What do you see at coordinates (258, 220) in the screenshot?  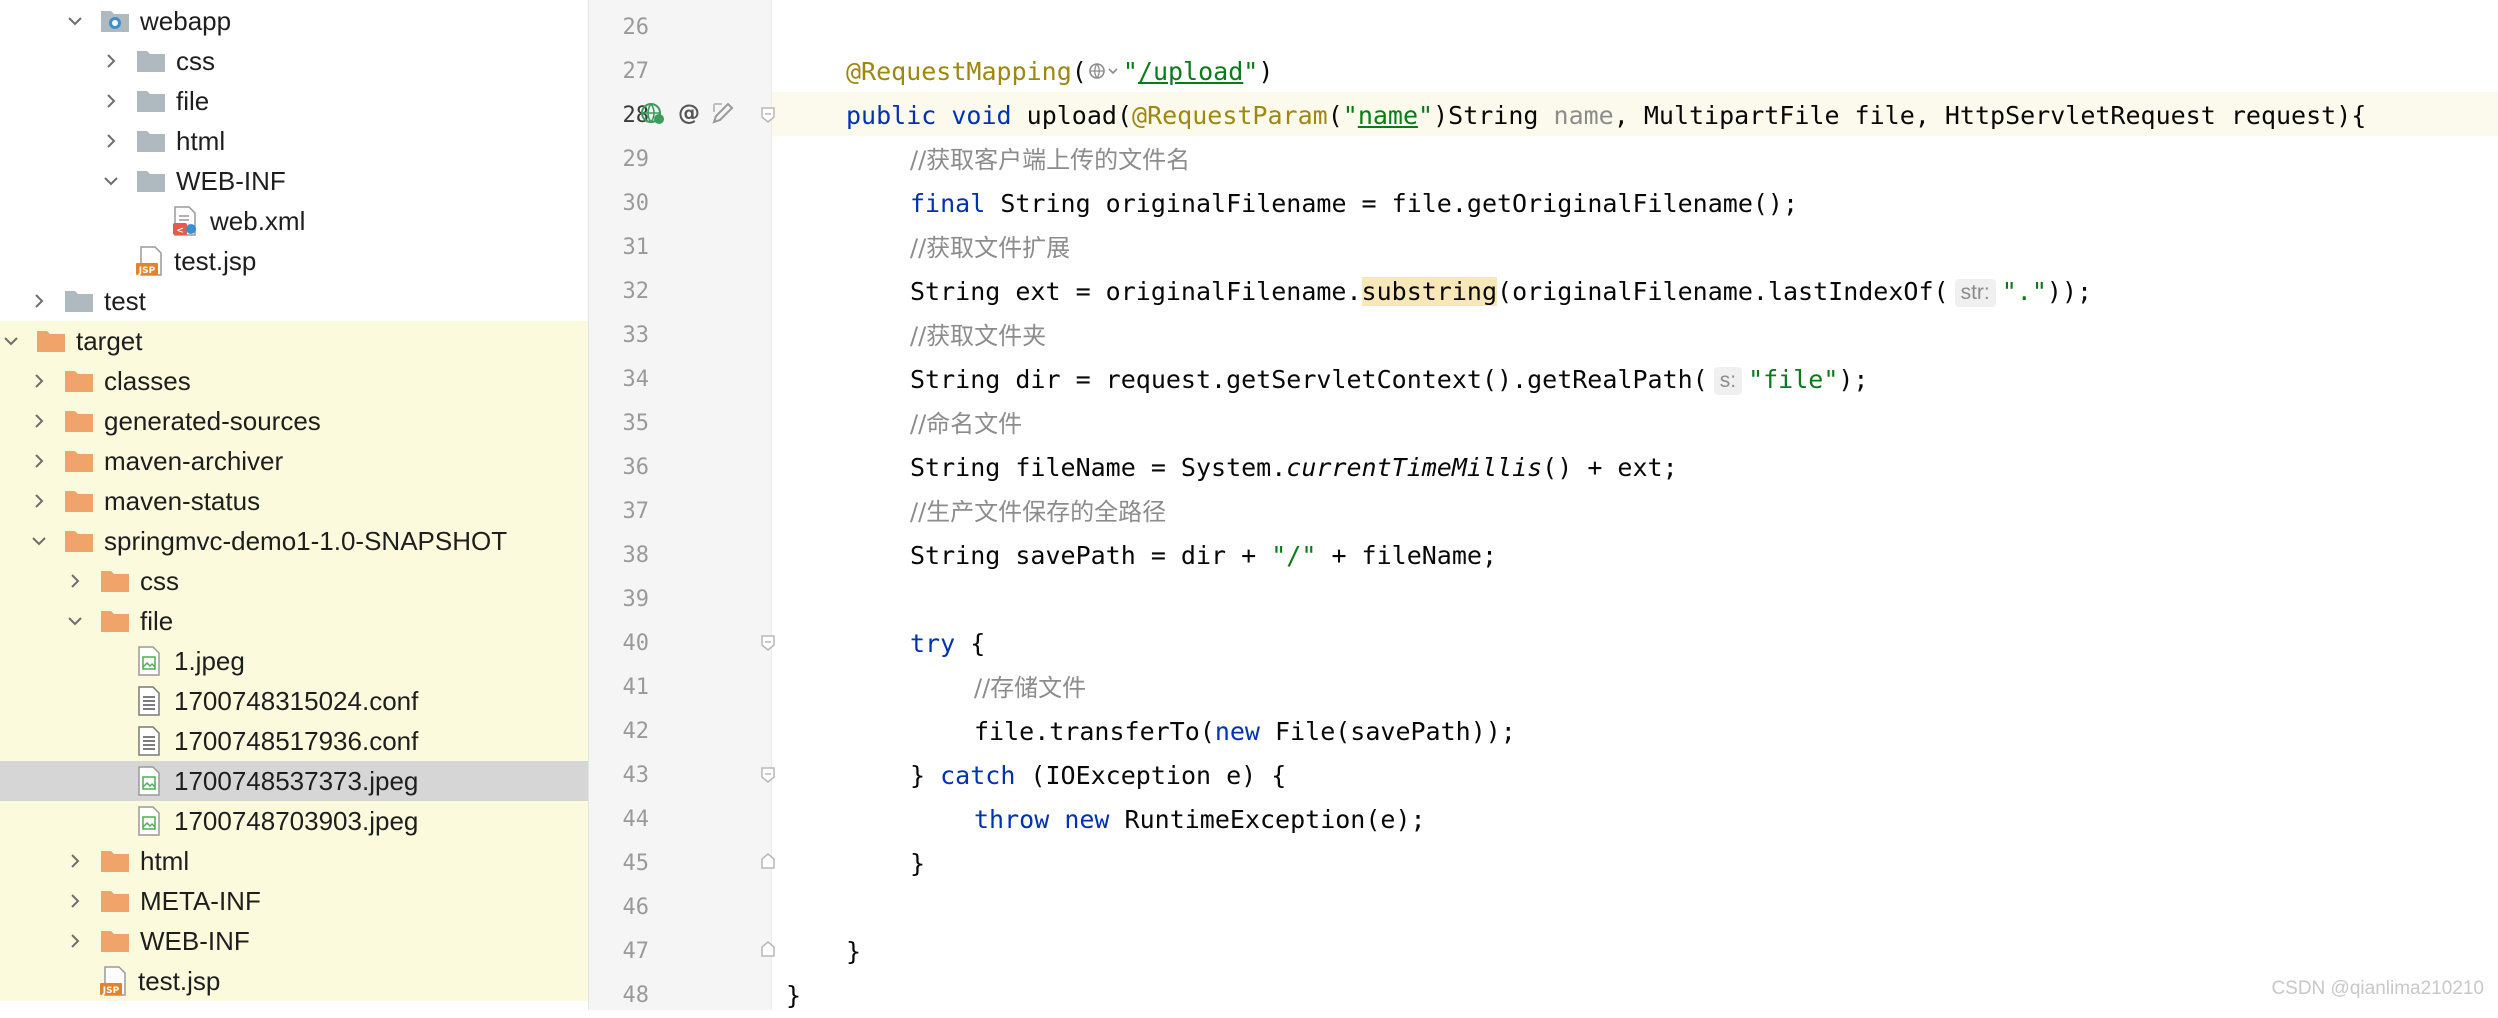 I see `tree-item-label: web.xml` at bounding box center [258, 220].